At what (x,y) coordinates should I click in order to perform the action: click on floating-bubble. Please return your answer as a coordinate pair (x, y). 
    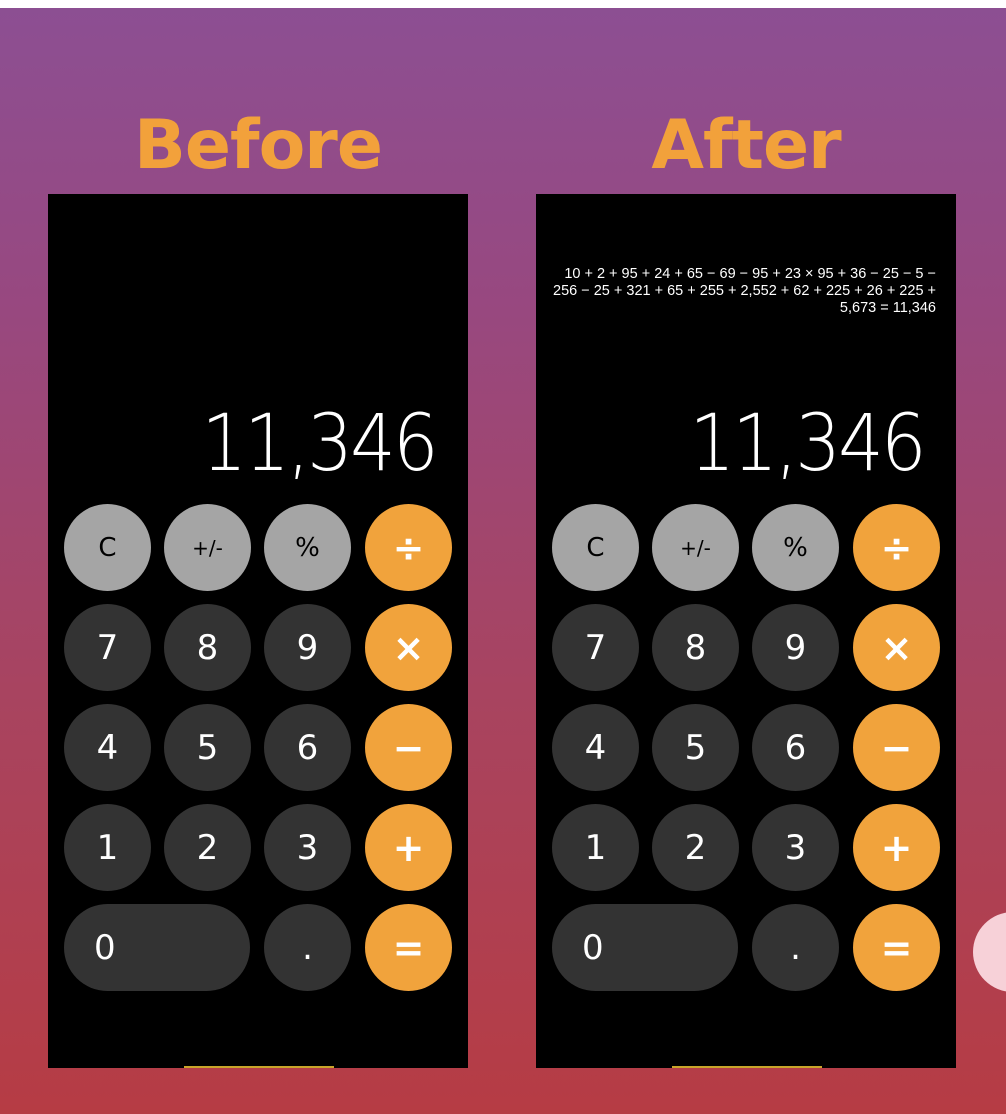
    Looking at the image, I should click on (989, 952).